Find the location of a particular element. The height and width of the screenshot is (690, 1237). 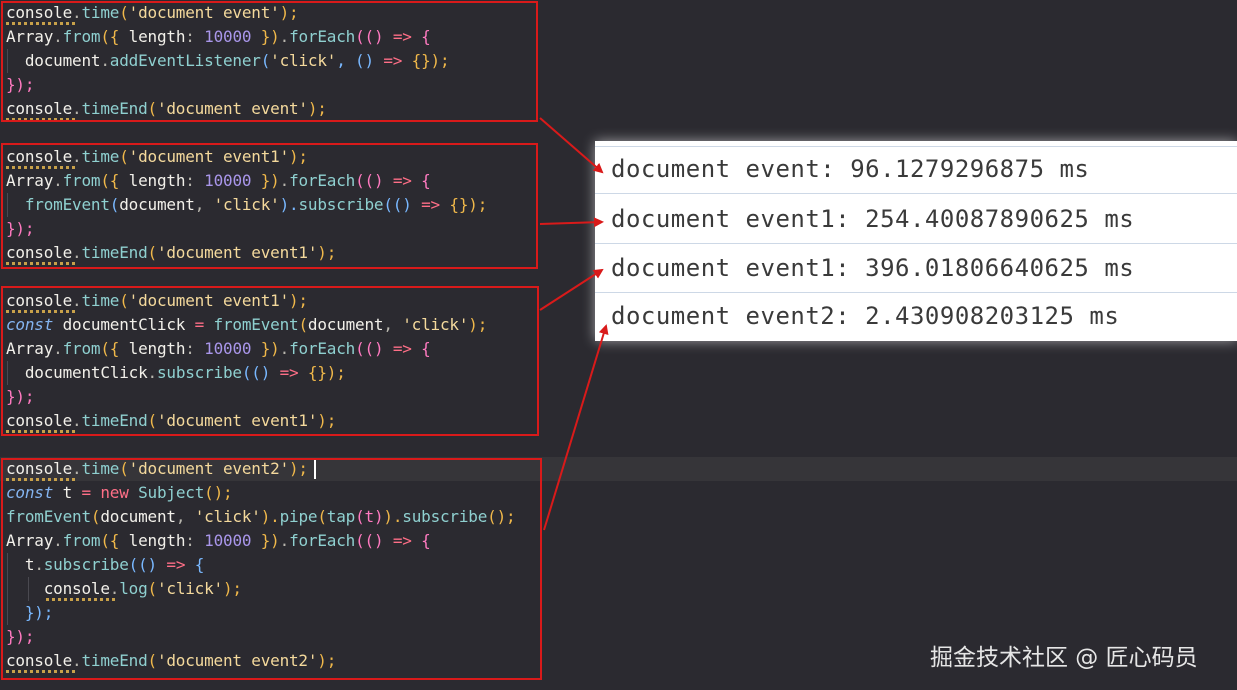

watermark: 掘金技术社区 @ 匠心码员 is located at coordinates (1064, 658).